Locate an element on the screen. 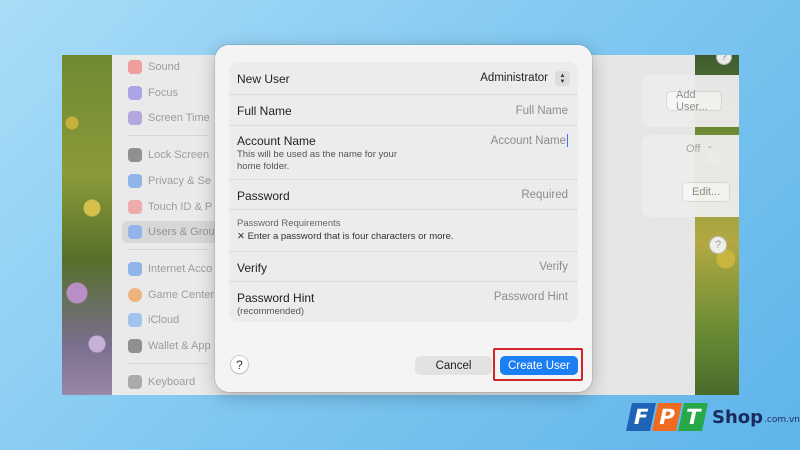  password-row: Password Required is located at coordinates (403, 194).